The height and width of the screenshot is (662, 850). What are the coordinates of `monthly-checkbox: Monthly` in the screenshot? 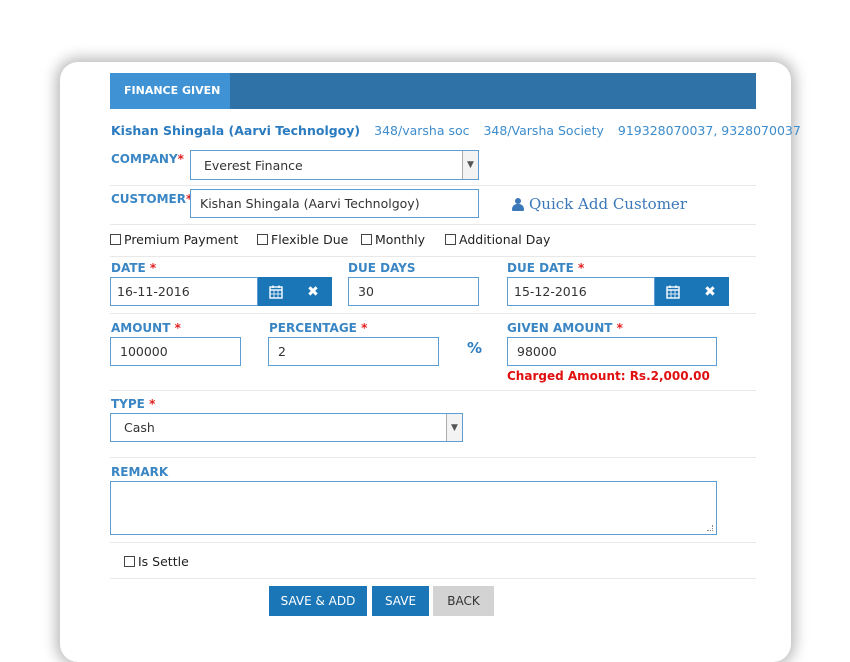 It's located at (393, 239).